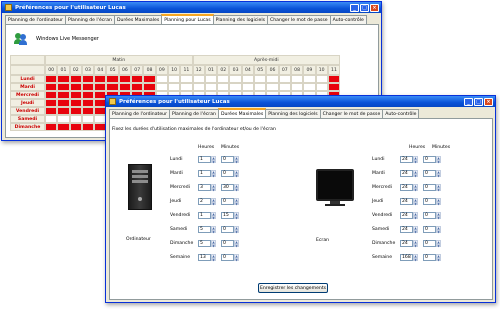 Image resolution: width=500 pixels, height=309 pixels. What do you see at coordinates (374, 7) in the screenshot?
I see `close-button: ×` at bounding box center [374, 7].